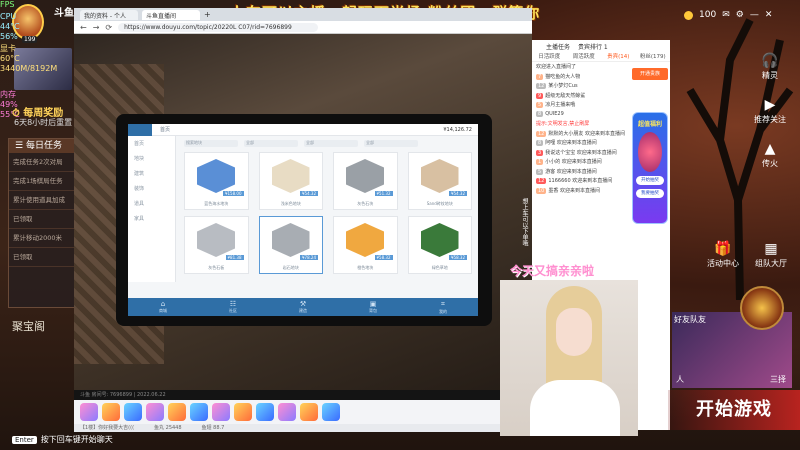  I want to click on chat-message-text: 小小的 欢迎来到本直播间, so click(573, 162).